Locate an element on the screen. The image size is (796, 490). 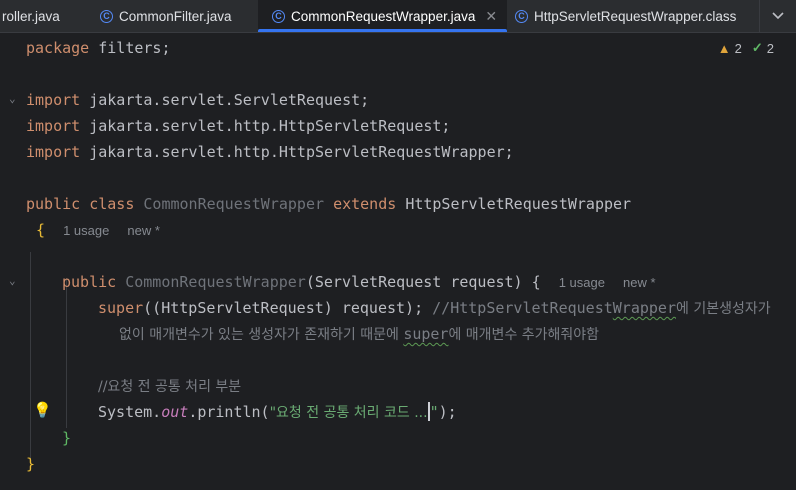
inspection-widget: ▲ 2 ✓ 2 is located at coordinates (746, 48).